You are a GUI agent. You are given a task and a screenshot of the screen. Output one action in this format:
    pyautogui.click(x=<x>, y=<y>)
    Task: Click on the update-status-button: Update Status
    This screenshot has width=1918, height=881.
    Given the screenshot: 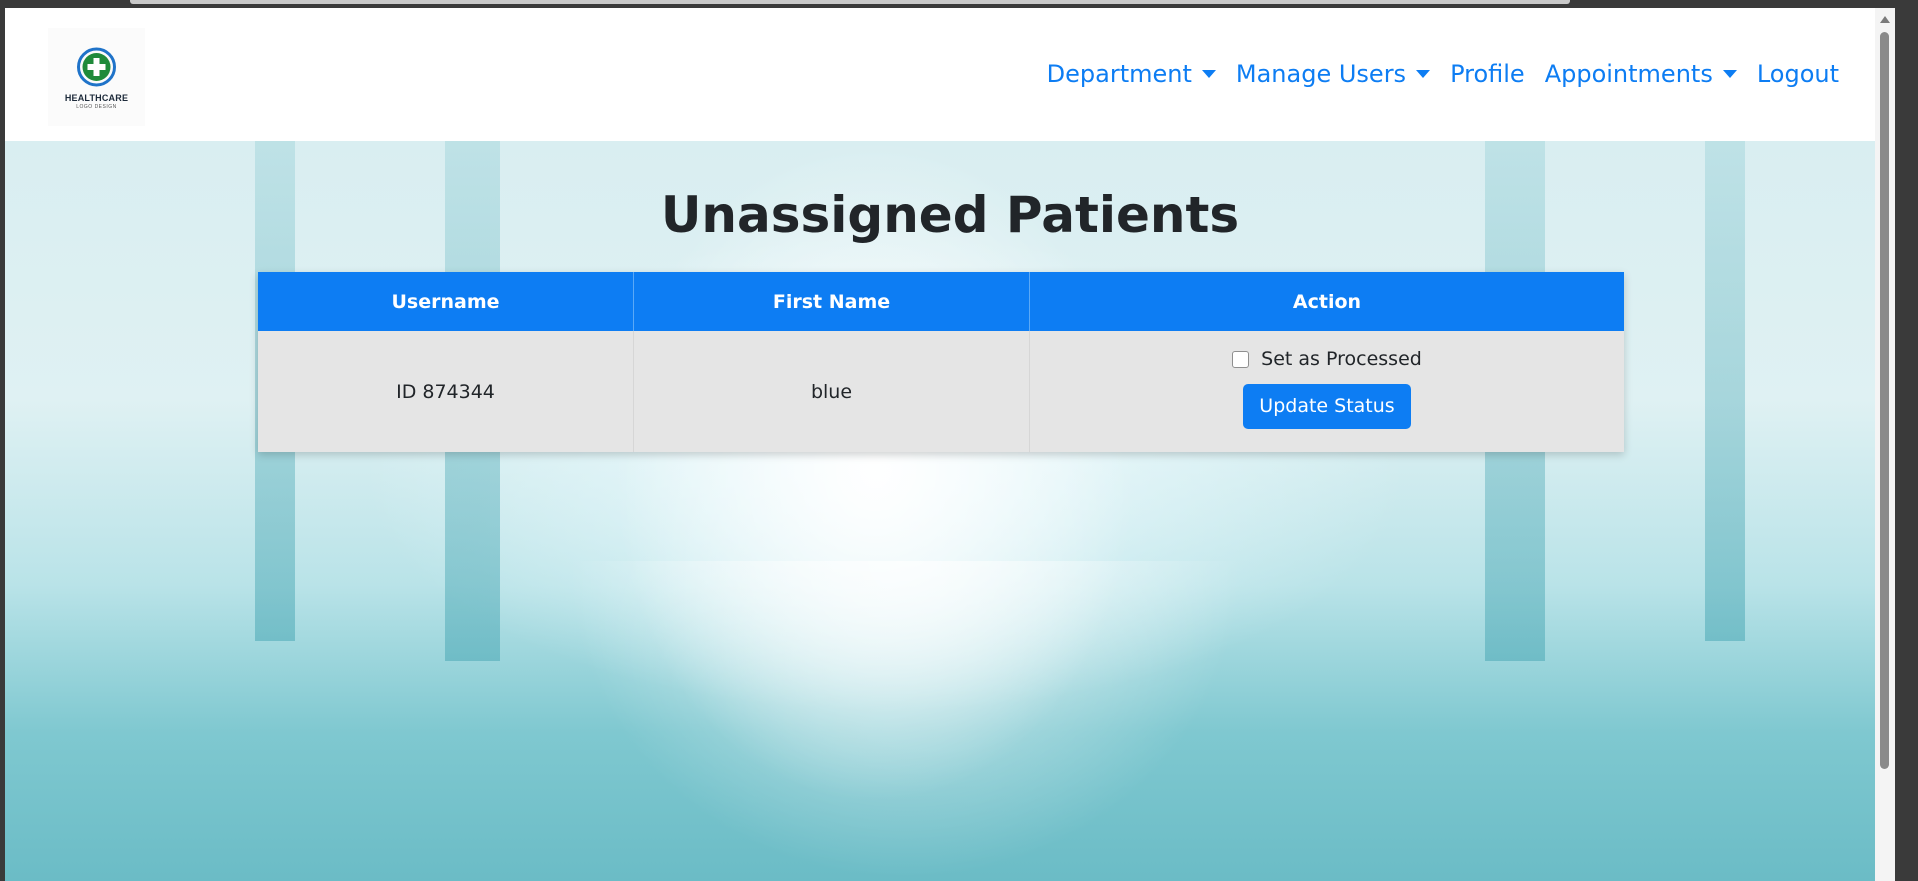 What is the action you would take?
    pyautogui.click(x=1327, y=406)
    